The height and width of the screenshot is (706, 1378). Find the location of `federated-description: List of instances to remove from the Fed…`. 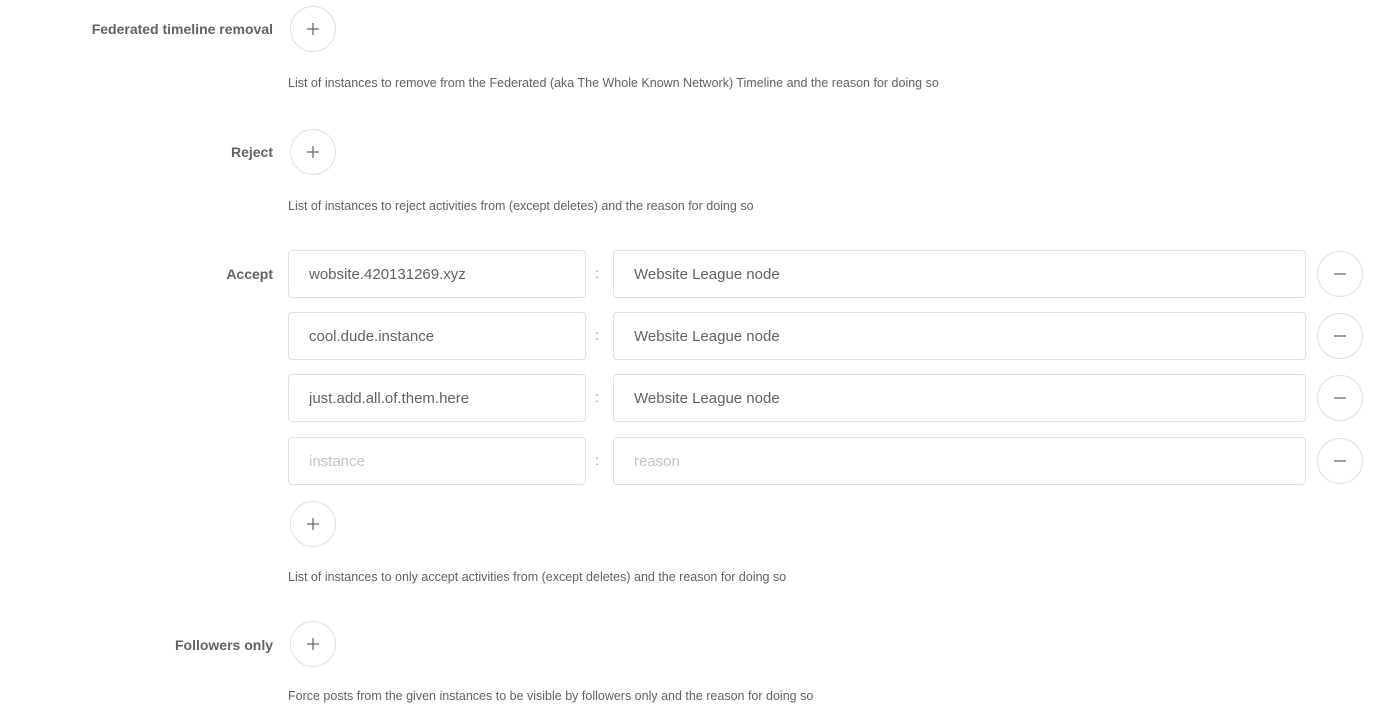

federated-description: List of instances to remove from the Fed… is located at coordinates (613, 83).